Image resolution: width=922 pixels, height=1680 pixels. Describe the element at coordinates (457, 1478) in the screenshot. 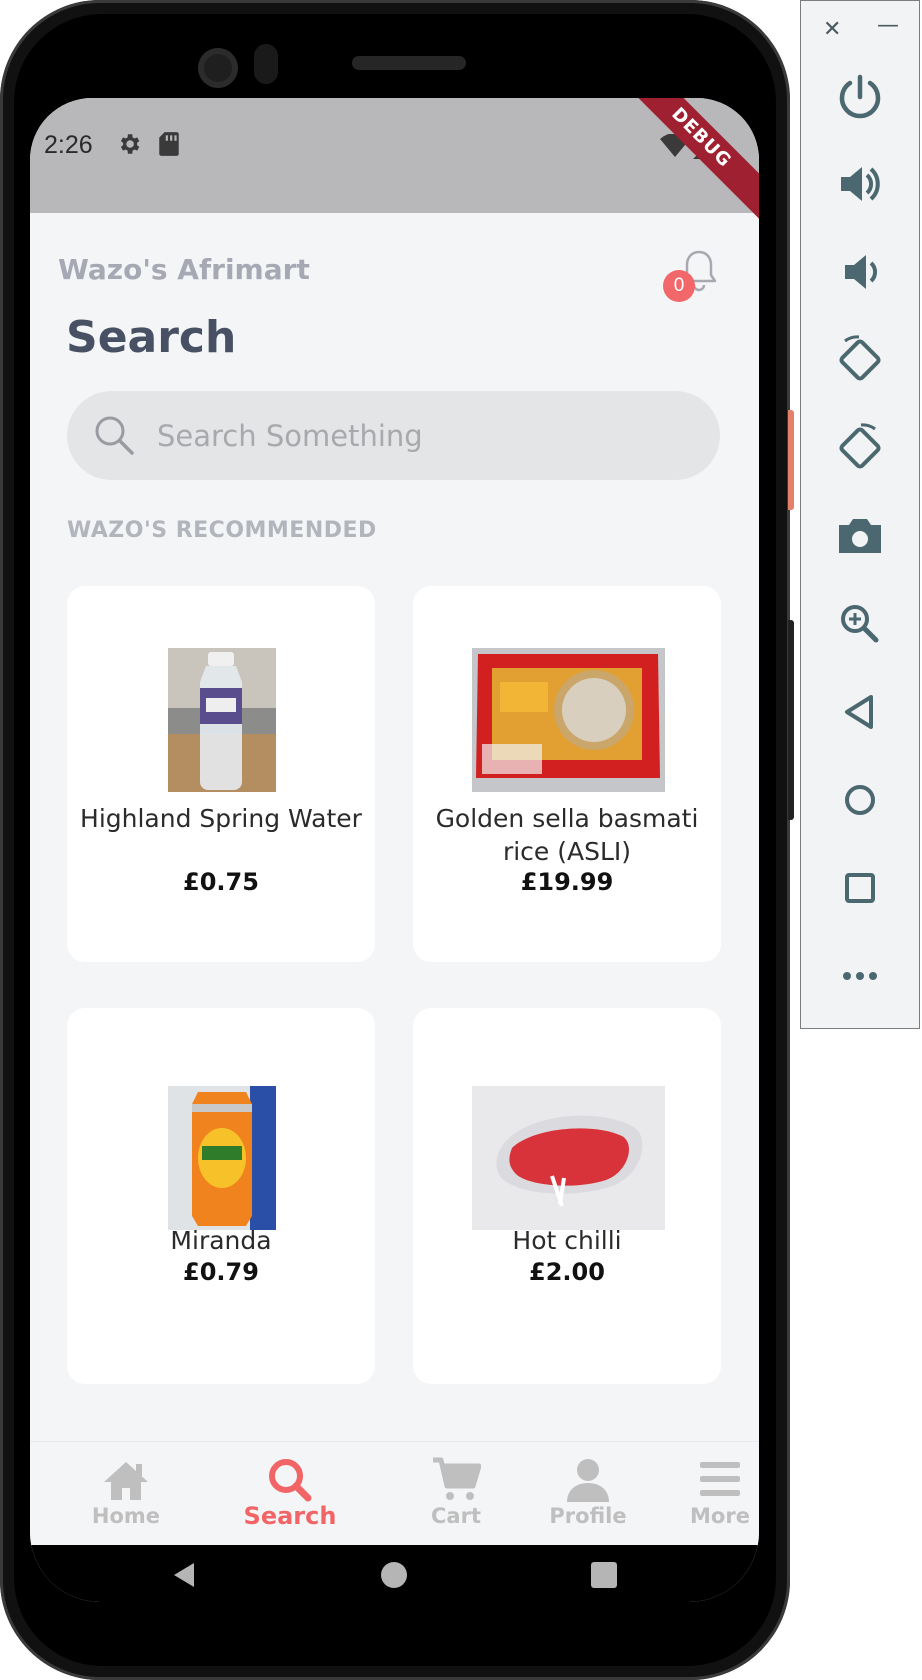

I see `cart-icon` at that location.